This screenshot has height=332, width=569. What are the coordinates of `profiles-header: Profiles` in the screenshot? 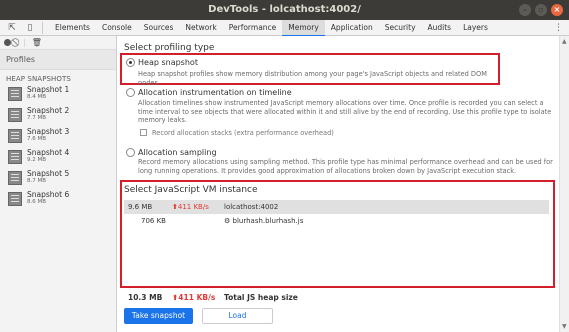 It's located at (58, 60).